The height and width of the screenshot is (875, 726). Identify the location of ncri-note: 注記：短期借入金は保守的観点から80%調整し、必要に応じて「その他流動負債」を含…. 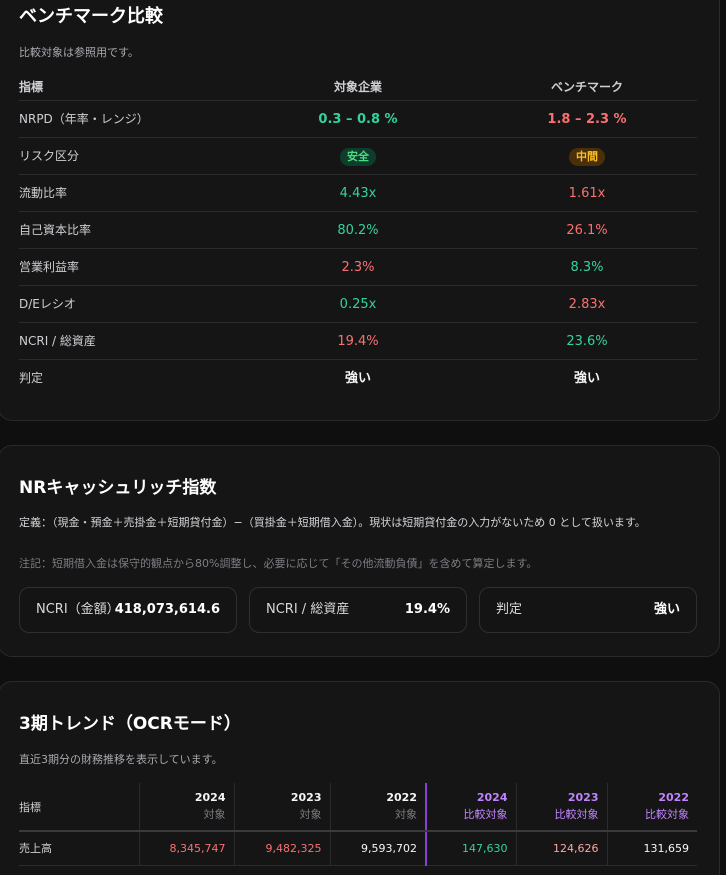
(278, 563).